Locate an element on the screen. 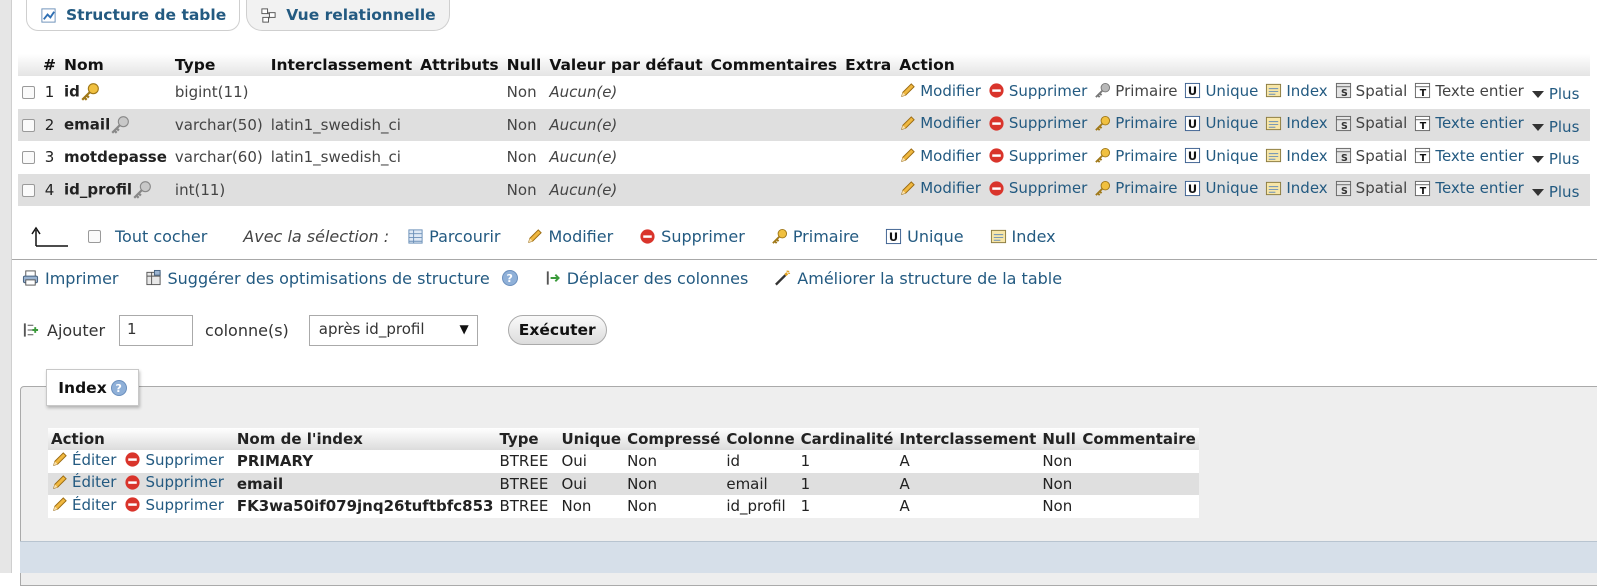 This screenshot has width=1597, height=586. tab-relation-view: Vue relationnelle is located at coordinates (348, 15).